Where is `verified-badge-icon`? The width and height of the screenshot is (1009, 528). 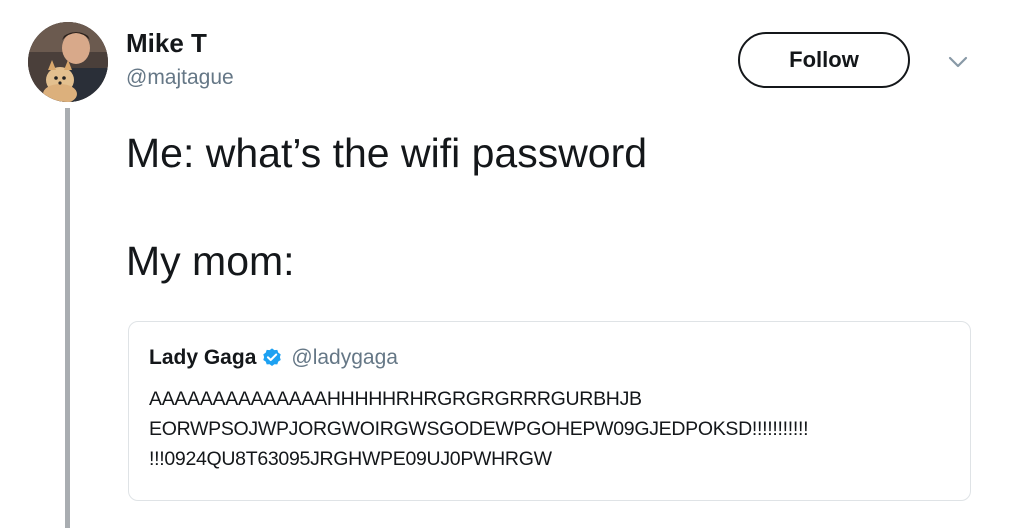
verified-badge-icon is located at coordinates (272, 358).